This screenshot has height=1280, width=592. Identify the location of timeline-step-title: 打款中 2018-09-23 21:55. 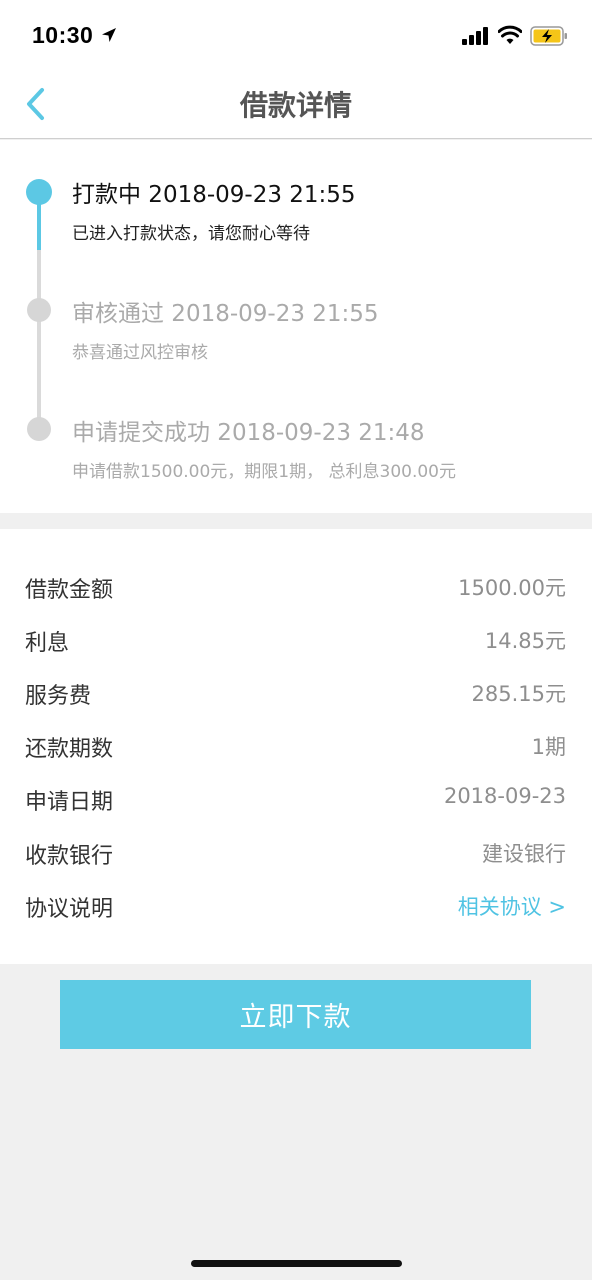
(214, 195).